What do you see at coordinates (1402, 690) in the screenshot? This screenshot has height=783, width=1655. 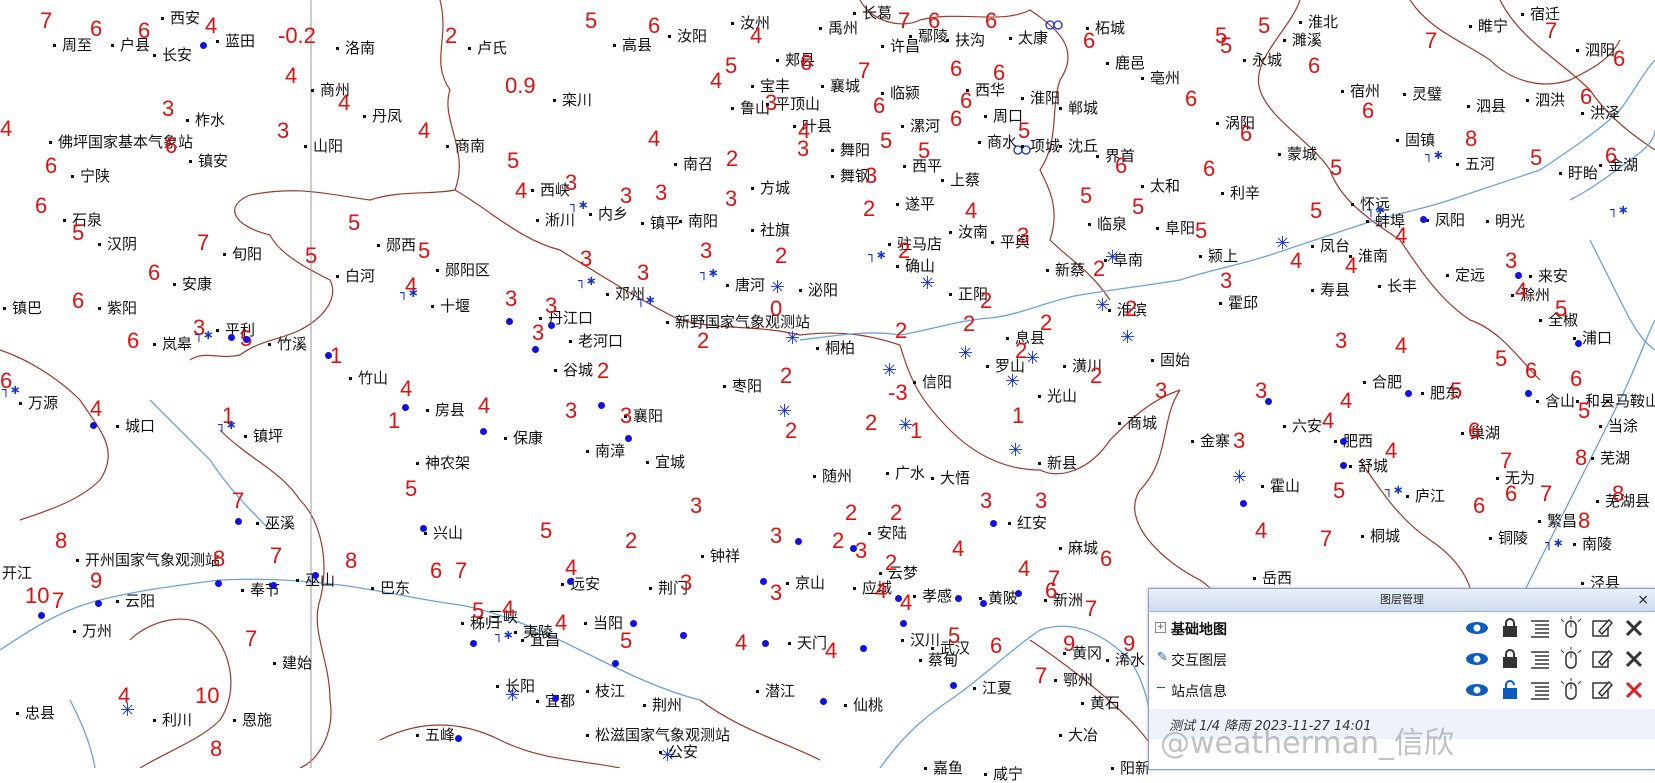 I see `layer-row: ─ 站点信息` at bounding box center [1402, 690].